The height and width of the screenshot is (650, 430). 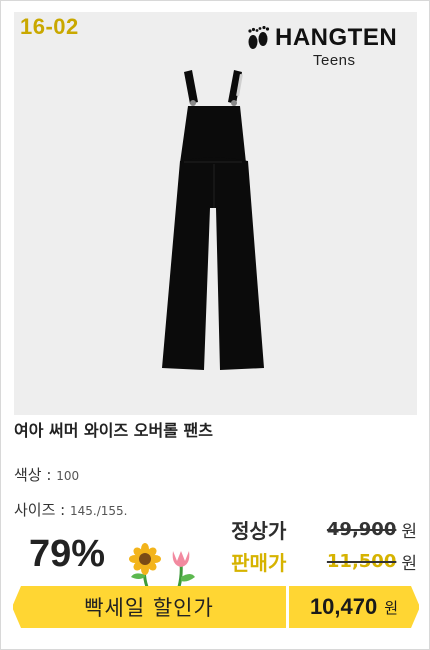 What do you see at coordinates (324, 561) in the screenshot?
I see `sale-price-row: 판매가 11,500 원` at bounding box center [324, 561].